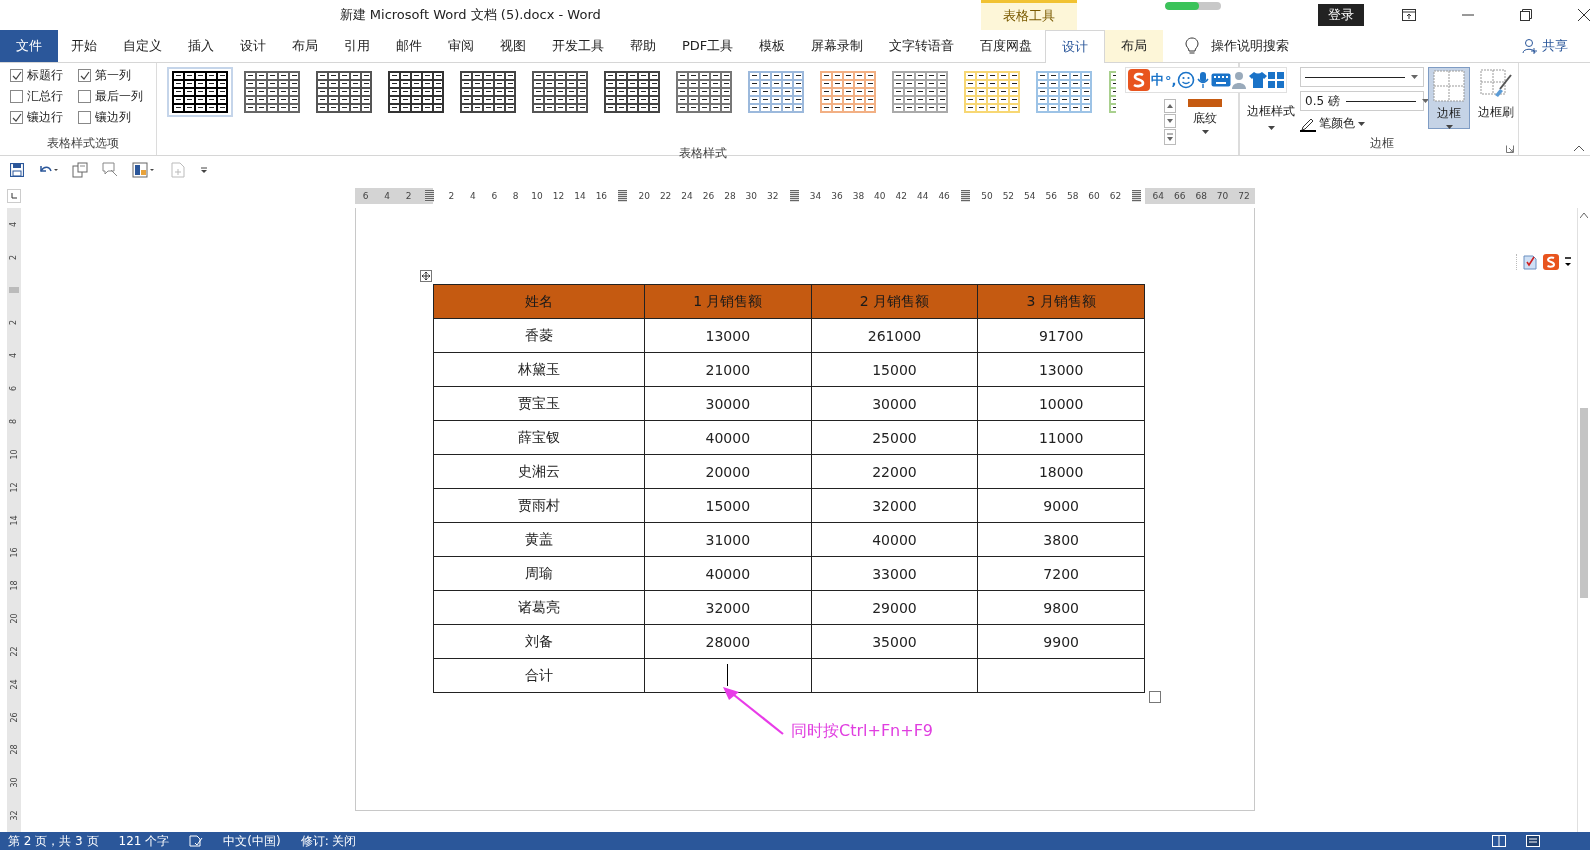 The height and width of the screenshot is (850, 1590). What do you see at coordinates (815, 196) in the screenshot?
I see `ruler-number: 34` at bounding box center [815, 196].